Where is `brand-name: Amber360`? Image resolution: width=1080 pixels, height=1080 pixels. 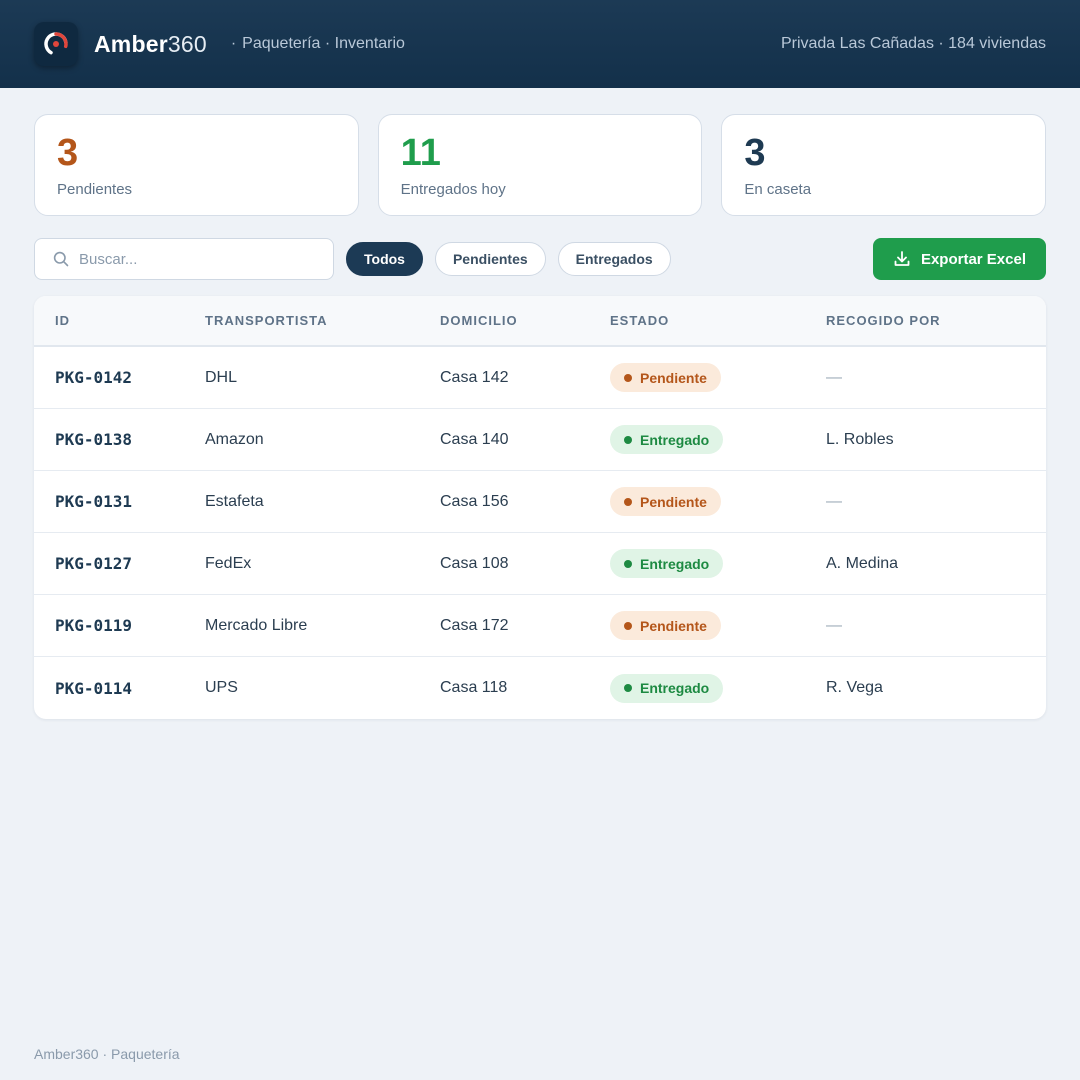 brand-name: Amber360 is located at coordinates (150, 44).